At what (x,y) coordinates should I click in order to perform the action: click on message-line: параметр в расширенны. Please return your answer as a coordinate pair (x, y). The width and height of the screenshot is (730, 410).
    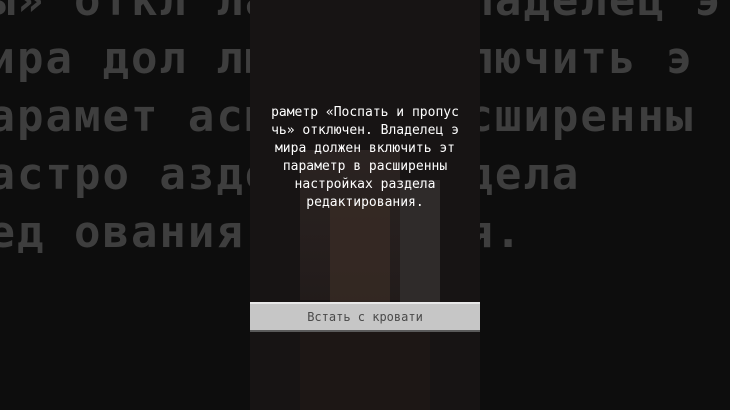
    Looking at the image, I should click on (365, 166).